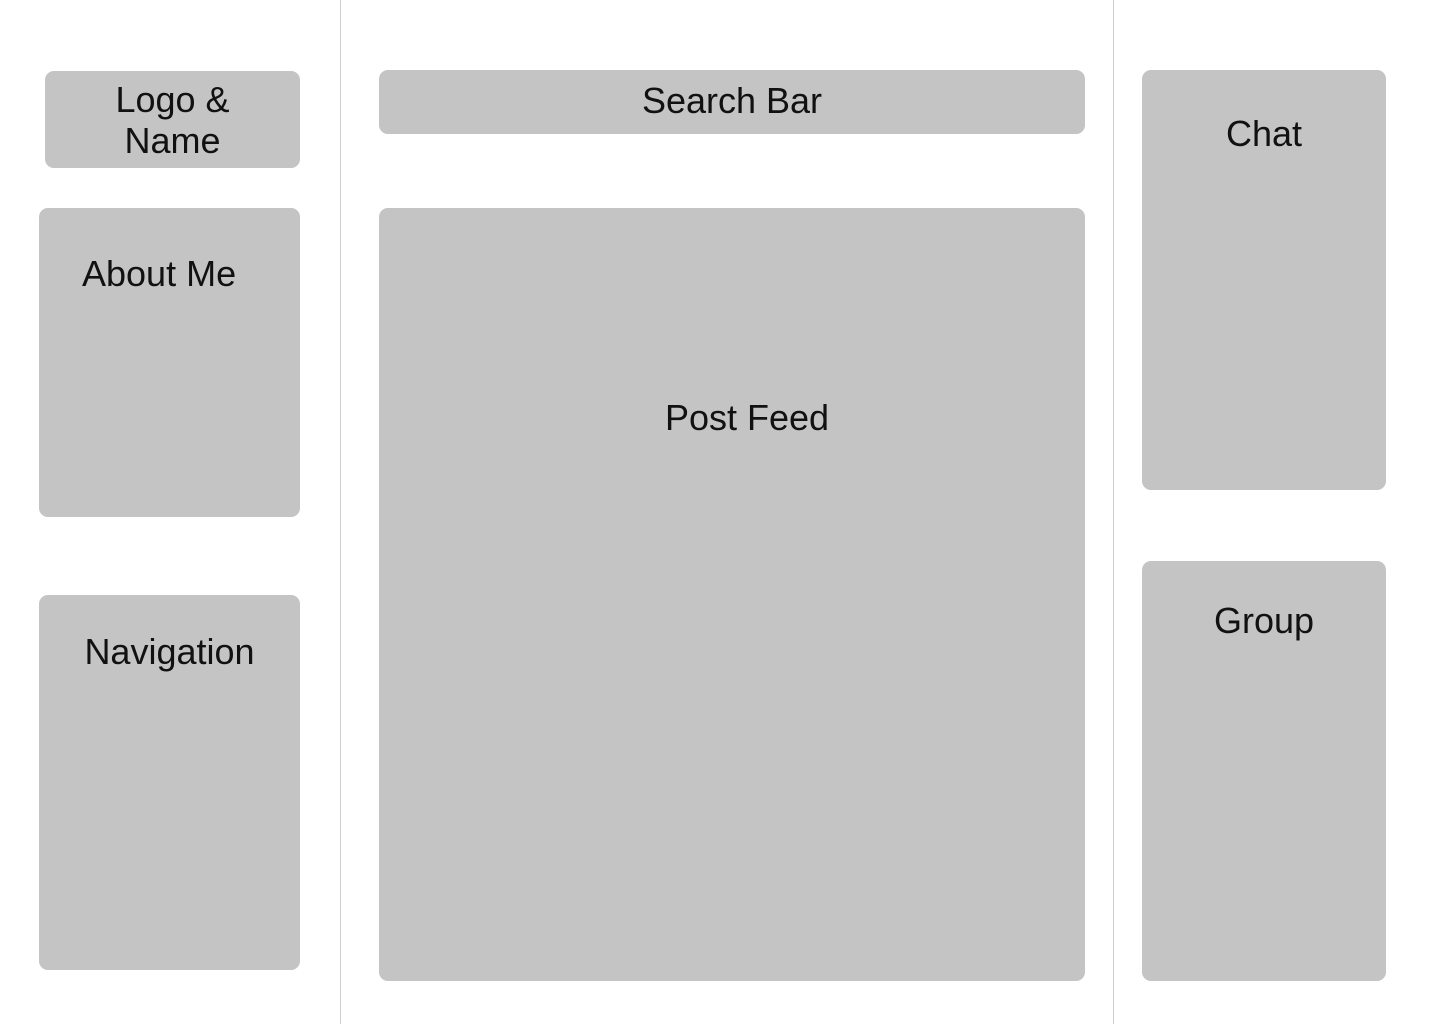 This screenshot has height=1024, width=1440. I want to click on post-feed-label: Post Feed, so click(747, 417).